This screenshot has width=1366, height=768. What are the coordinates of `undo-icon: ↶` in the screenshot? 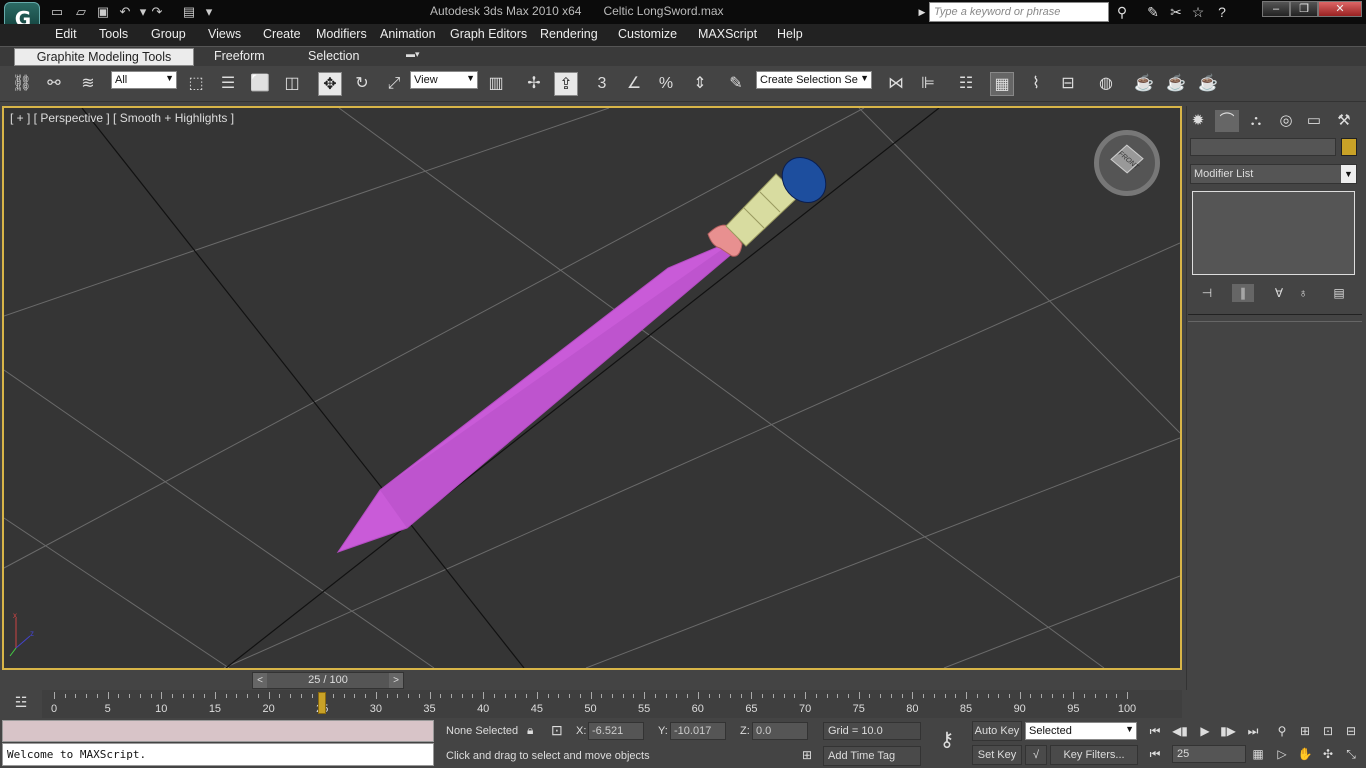 It's located at (125, 12).